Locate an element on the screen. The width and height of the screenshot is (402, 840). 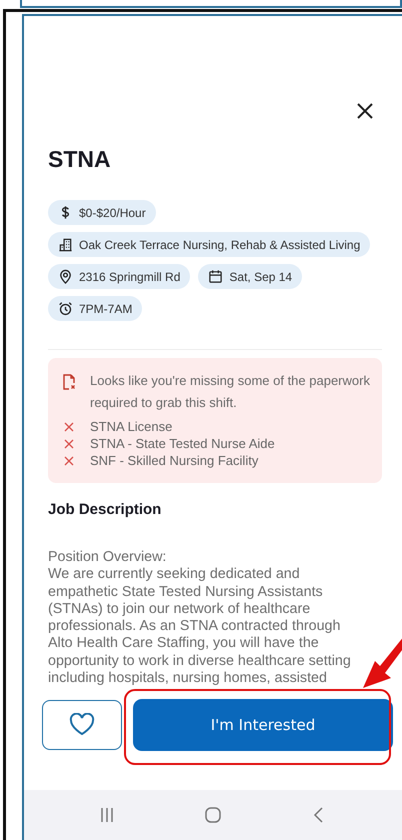
chip-label: Oak Creek Terrace Nursing, Rehab & Assisted Living is located at coordinates (219, 245).